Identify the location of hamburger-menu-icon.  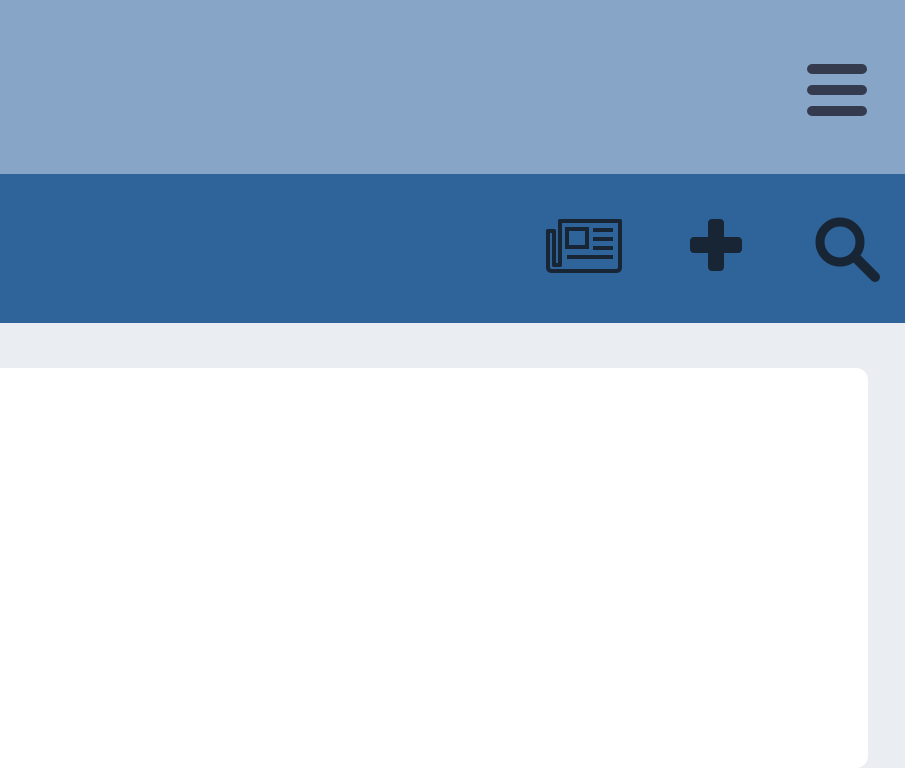
(837, 90).